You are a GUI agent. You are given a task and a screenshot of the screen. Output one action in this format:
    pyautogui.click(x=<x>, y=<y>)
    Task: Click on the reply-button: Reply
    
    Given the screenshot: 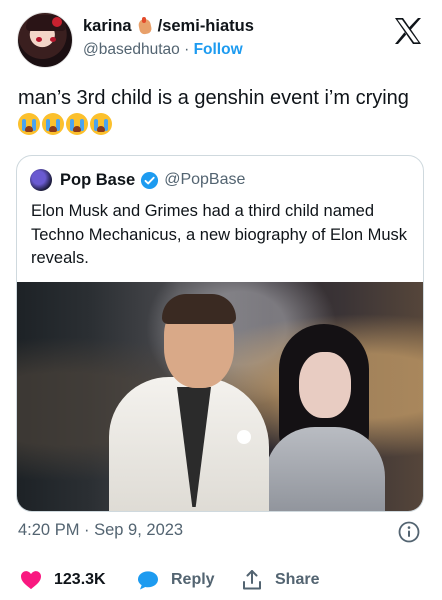 What is the action you would take?
    pyautogui.click(x=176, y=580)
    